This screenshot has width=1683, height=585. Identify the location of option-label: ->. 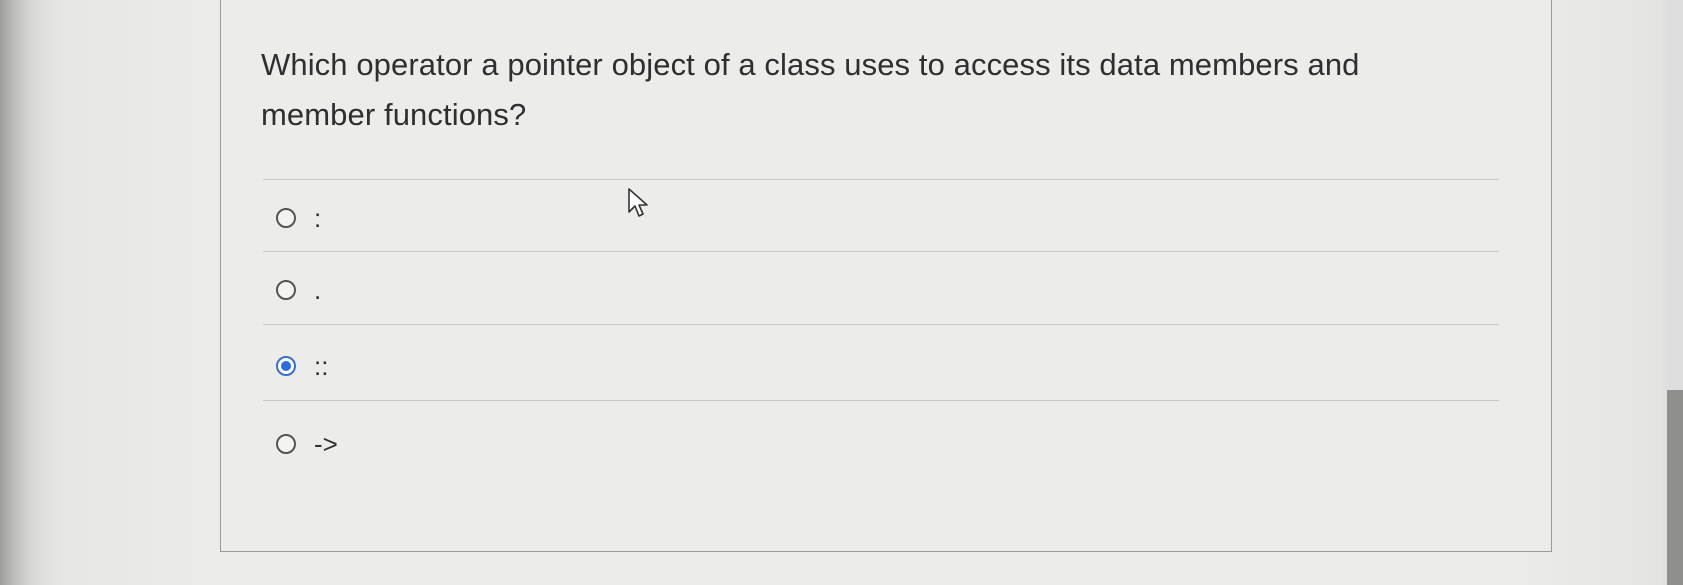
(326, 443).